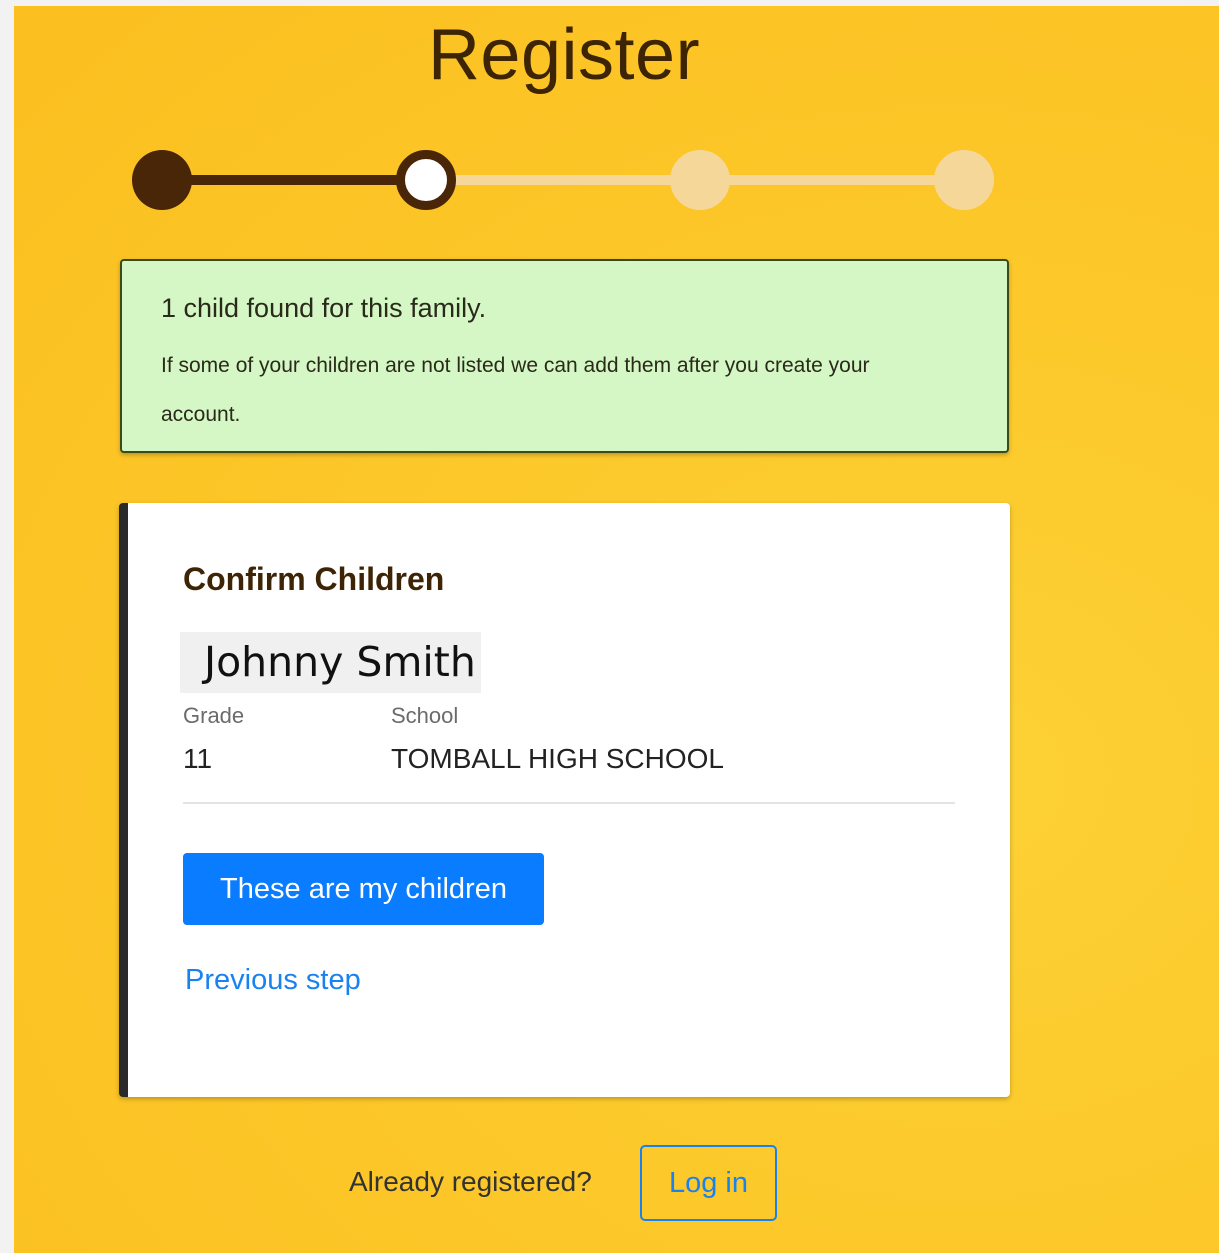  I want to click on grade-value: 11, so click(198, 758).